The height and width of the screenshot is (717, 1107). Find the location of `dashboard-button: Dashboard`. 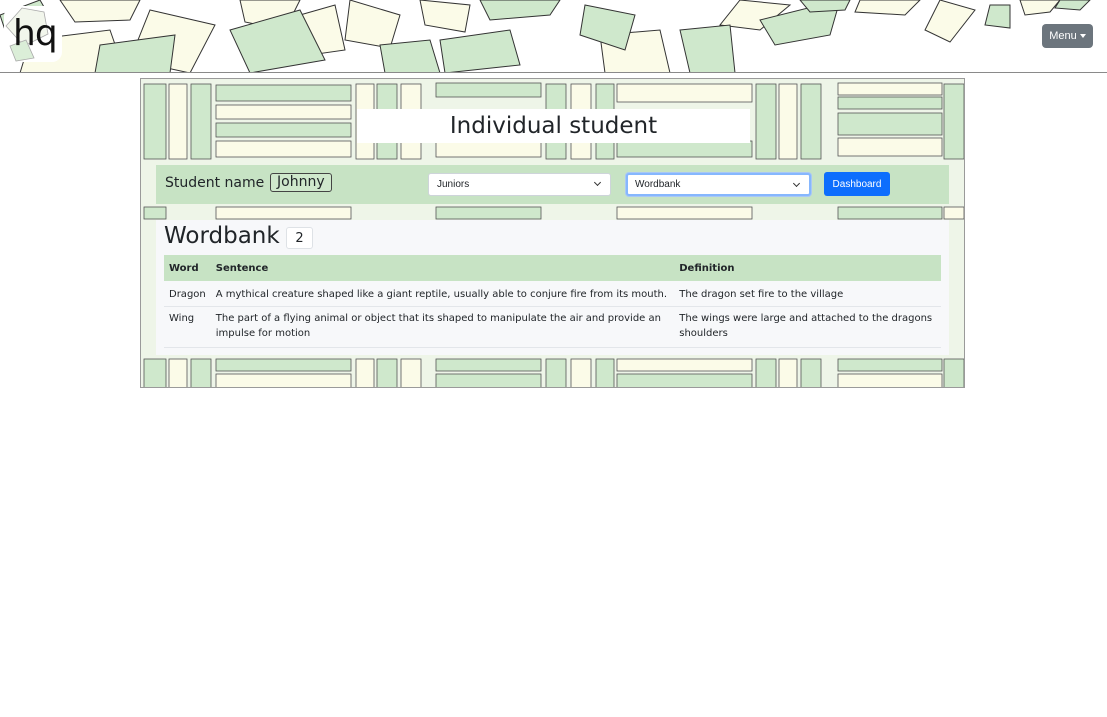

dashboard-button: Dashboard is located at coordinates (857, 184).